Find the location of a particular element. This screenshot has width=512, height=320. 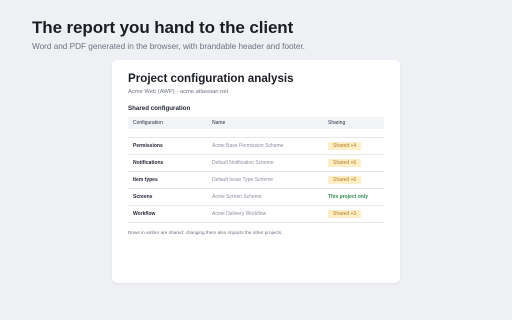

hero-title: The report you hand to the client is located at coordinates (163, 27).